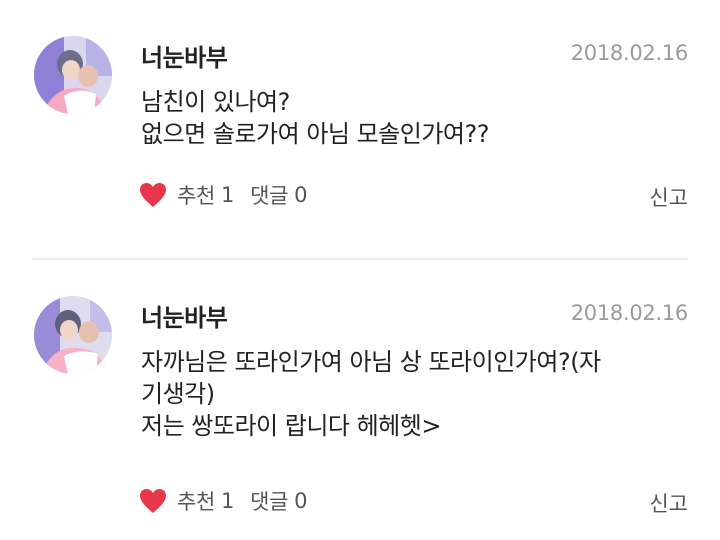  I want to click on comment-text: 남친이 있나여? 없으면 솔로가여 아님 모솔인가여??, so click(416, 118).